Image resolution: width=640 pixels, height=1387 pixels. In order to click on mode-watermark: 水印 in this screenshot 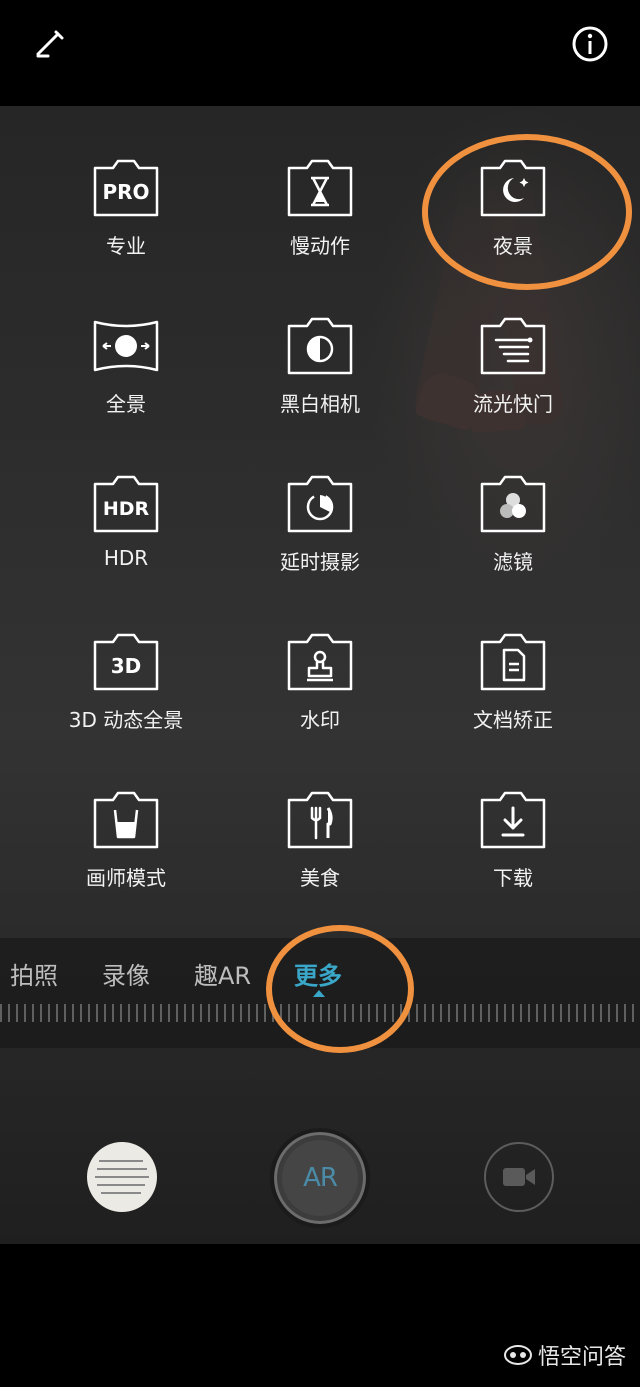, I will do `click(320, 682)`.